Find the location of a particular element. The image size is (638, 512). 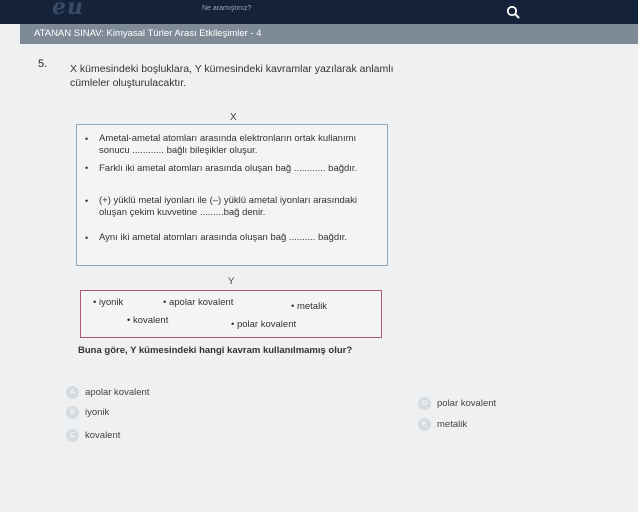

set-x-label: X is located at coordinates (233, 117).